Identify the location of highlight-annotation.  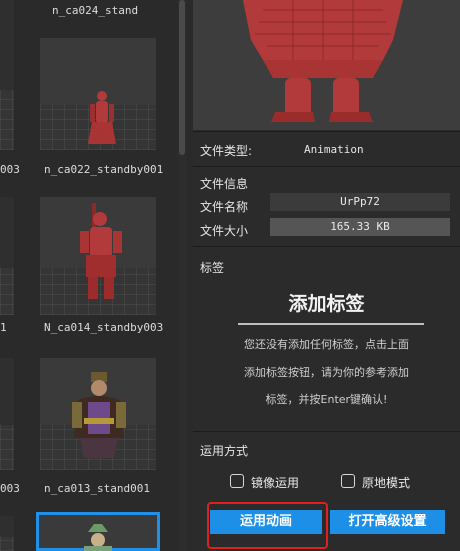
(267, 525).